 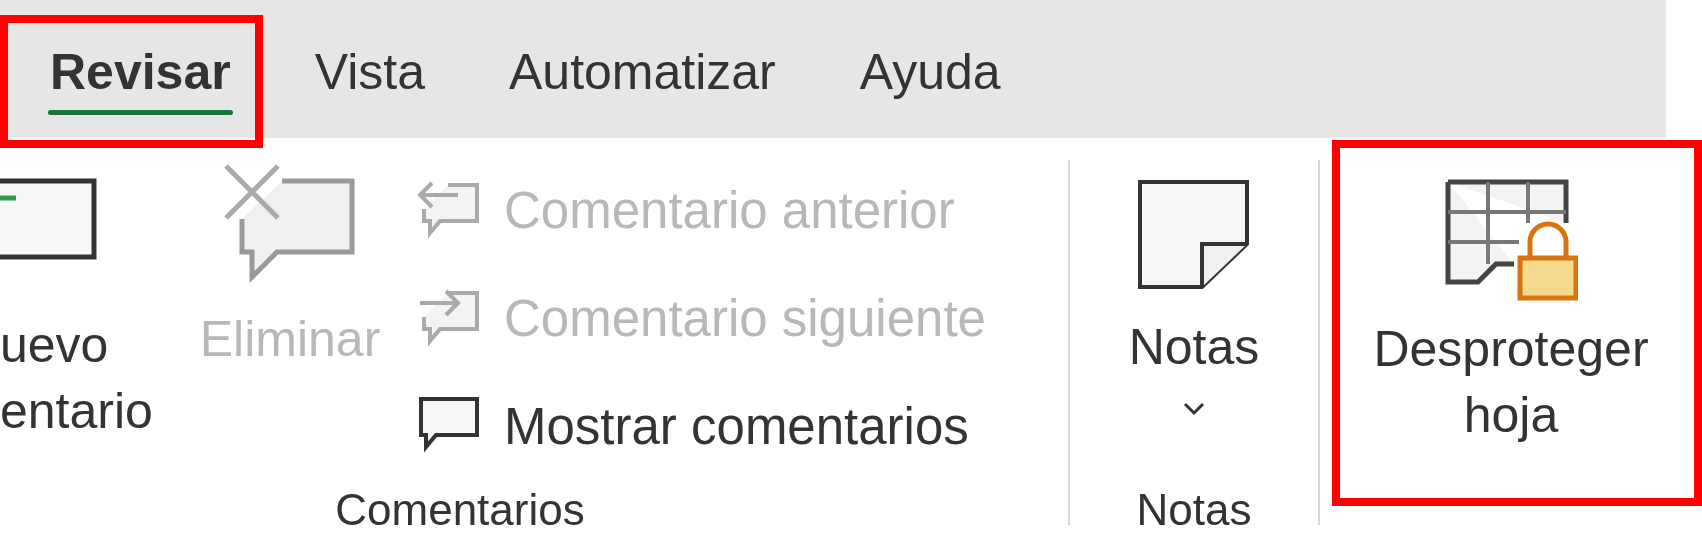 I want to click on group-label: Notas, so click(x=1194, y=509).